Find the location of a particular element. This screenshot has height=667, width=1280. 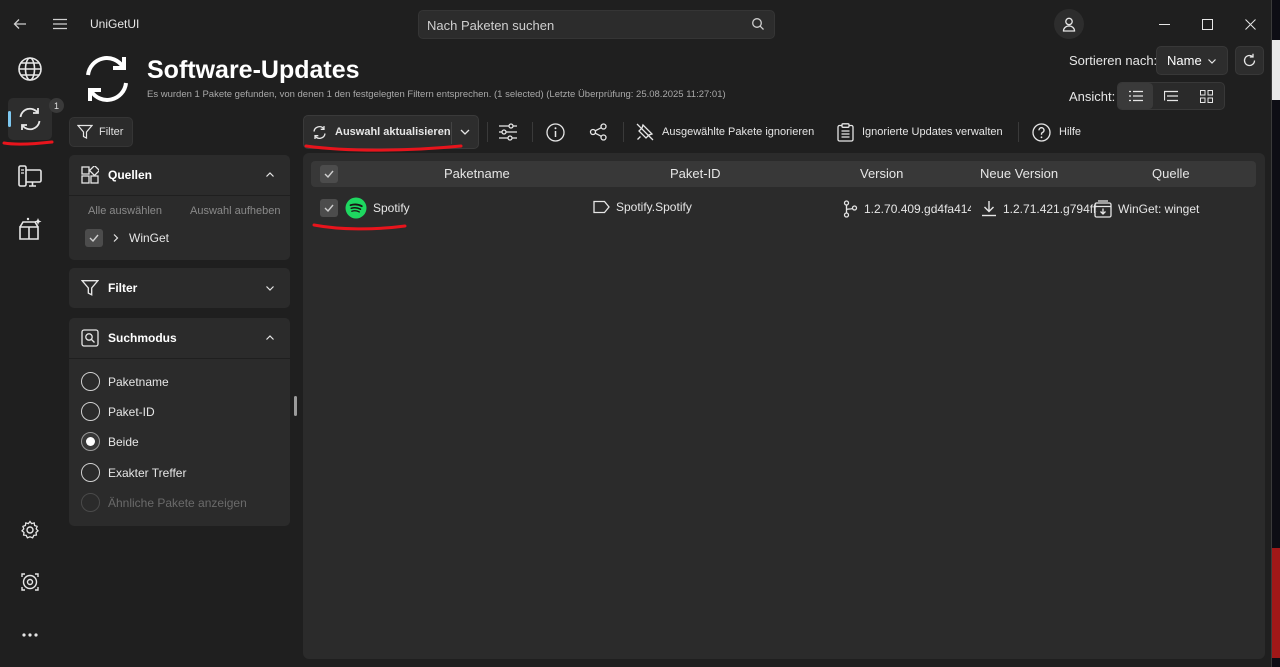

nav-discover is located at coordinates (30, 69).